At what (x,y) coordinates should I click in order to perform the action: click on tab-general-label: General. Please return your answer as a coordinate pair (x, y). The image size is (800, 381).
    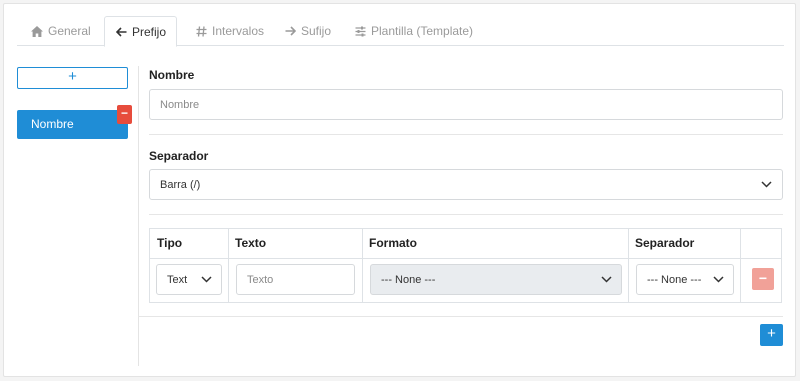
    Looking at the image, I should click on (69, 31).